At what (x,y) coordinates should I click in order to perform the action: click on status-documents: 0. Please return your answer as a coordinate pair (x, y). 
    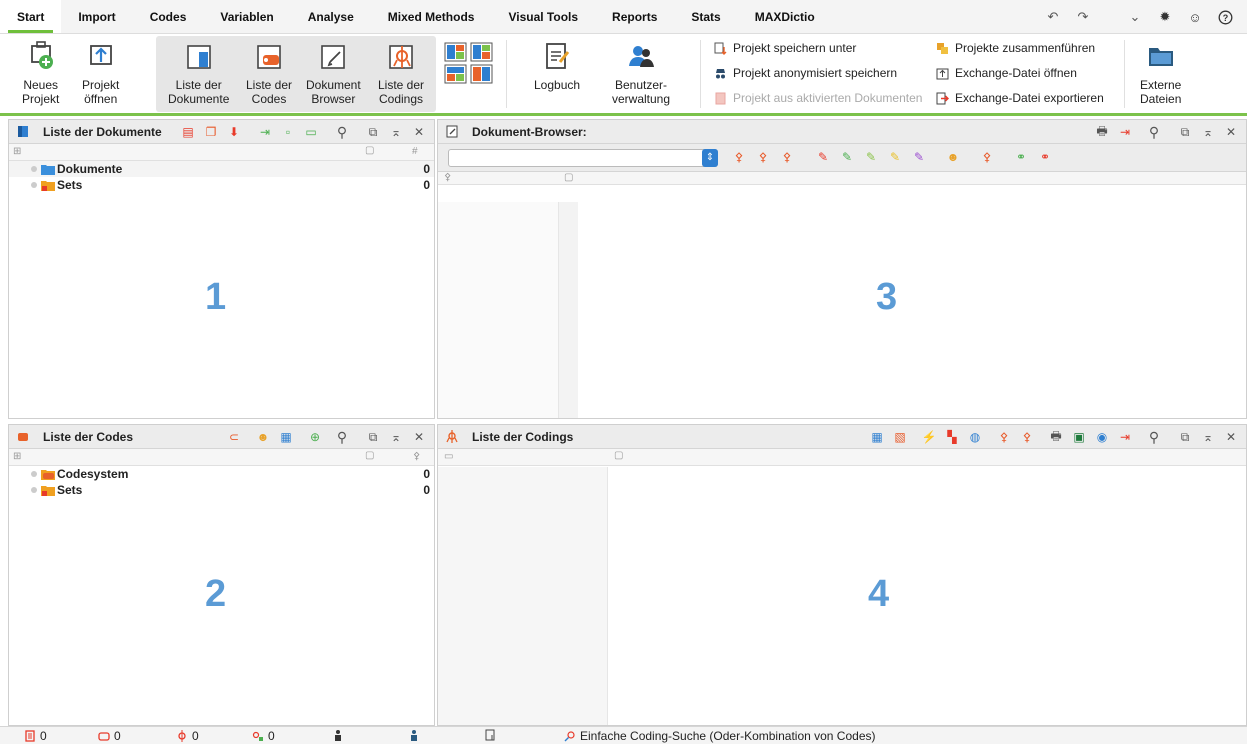
    Looking at the image, I should click on (35, 736).